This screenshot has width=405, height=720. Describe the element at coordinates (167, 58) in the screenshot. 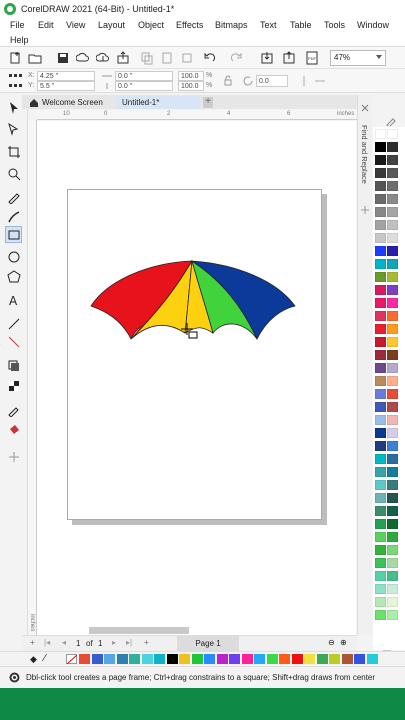

I see `paste-icon` at that location.